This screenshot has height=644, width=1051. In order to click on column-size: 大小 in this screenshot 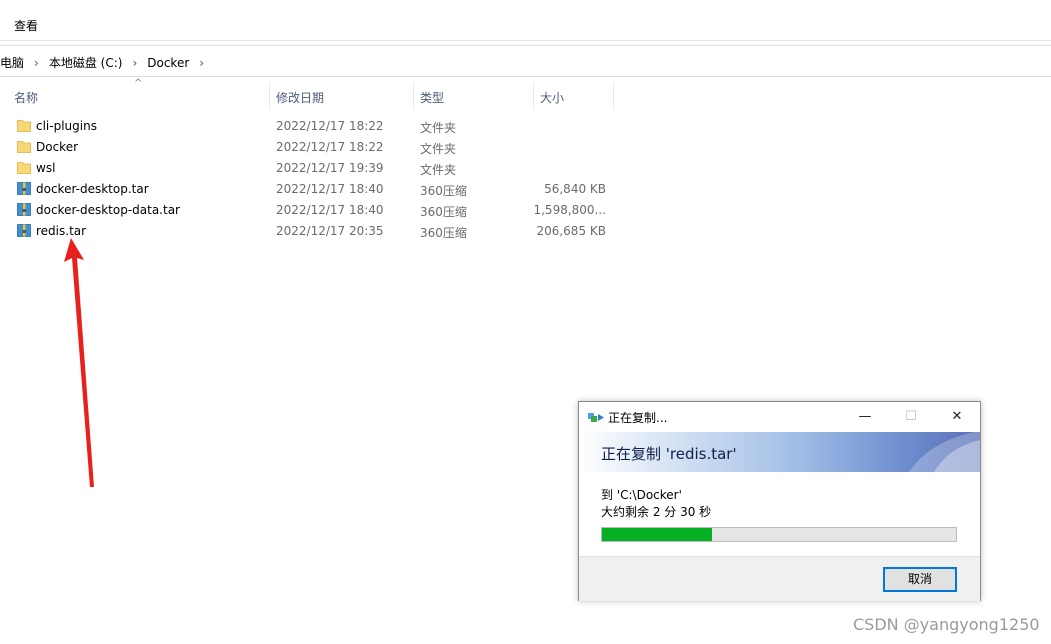, I will do `click(552, 97)`.